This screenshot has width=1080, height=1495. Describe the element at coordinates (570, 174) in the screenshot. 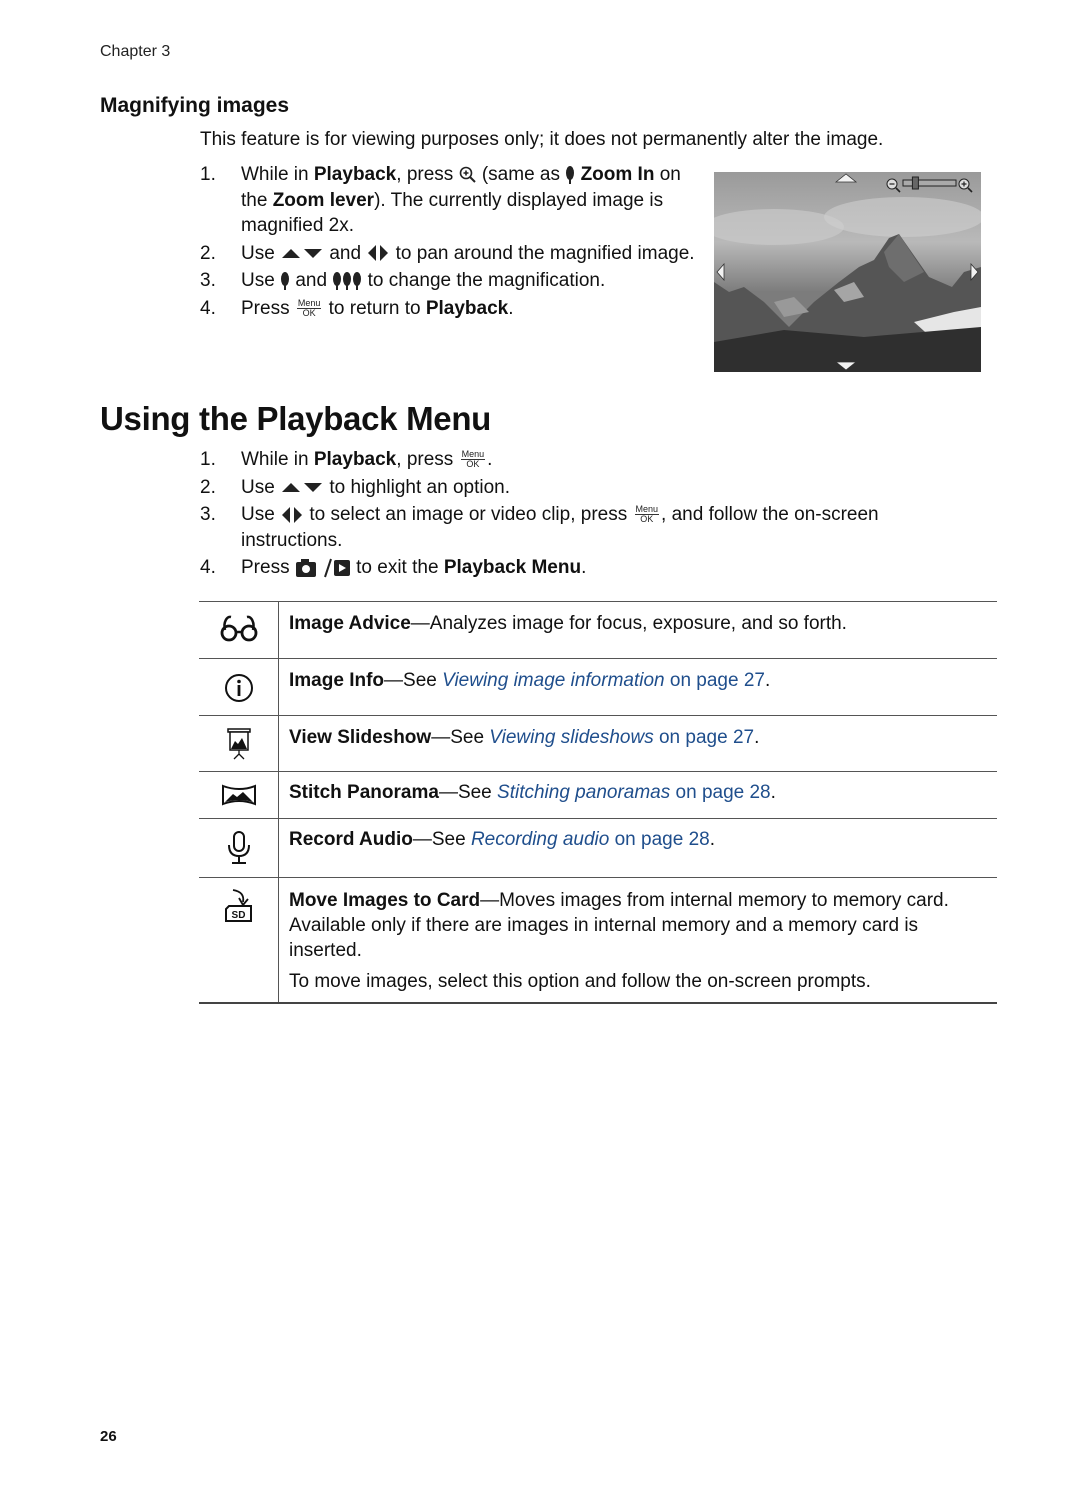

I see `single-tree-zoom-in-icon` at that location.